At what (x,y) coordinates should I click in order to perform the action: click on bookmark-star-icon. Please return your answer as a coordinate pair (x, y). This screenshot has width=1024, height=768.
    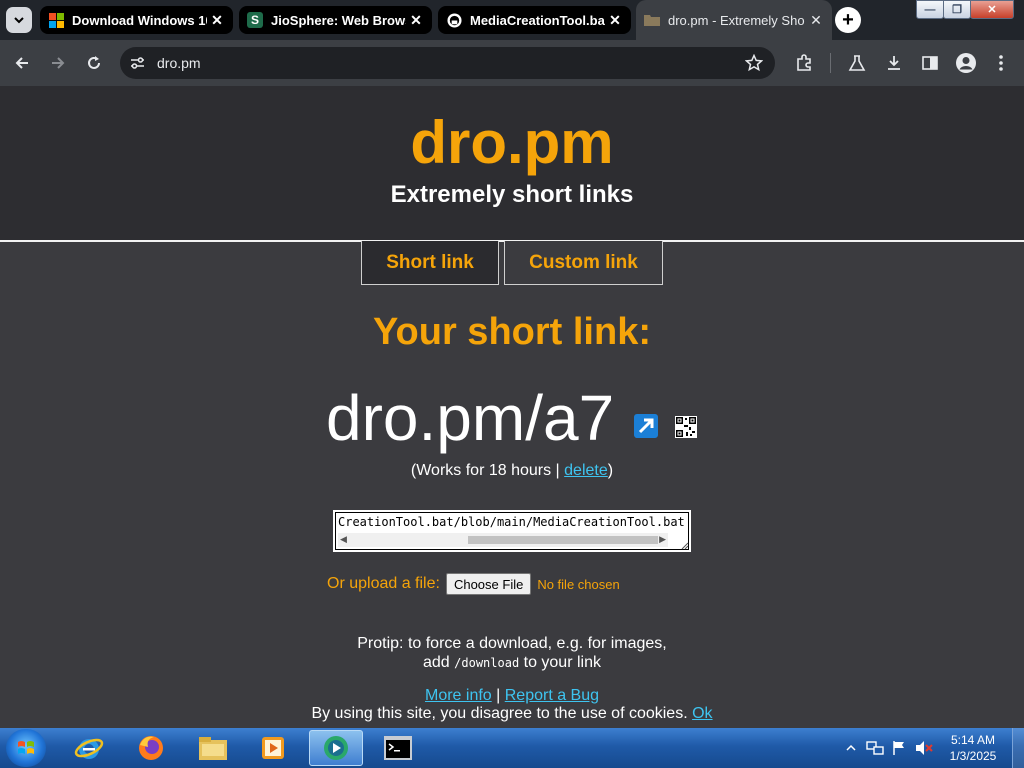
    Looking at the image, I should click on (754, 63).